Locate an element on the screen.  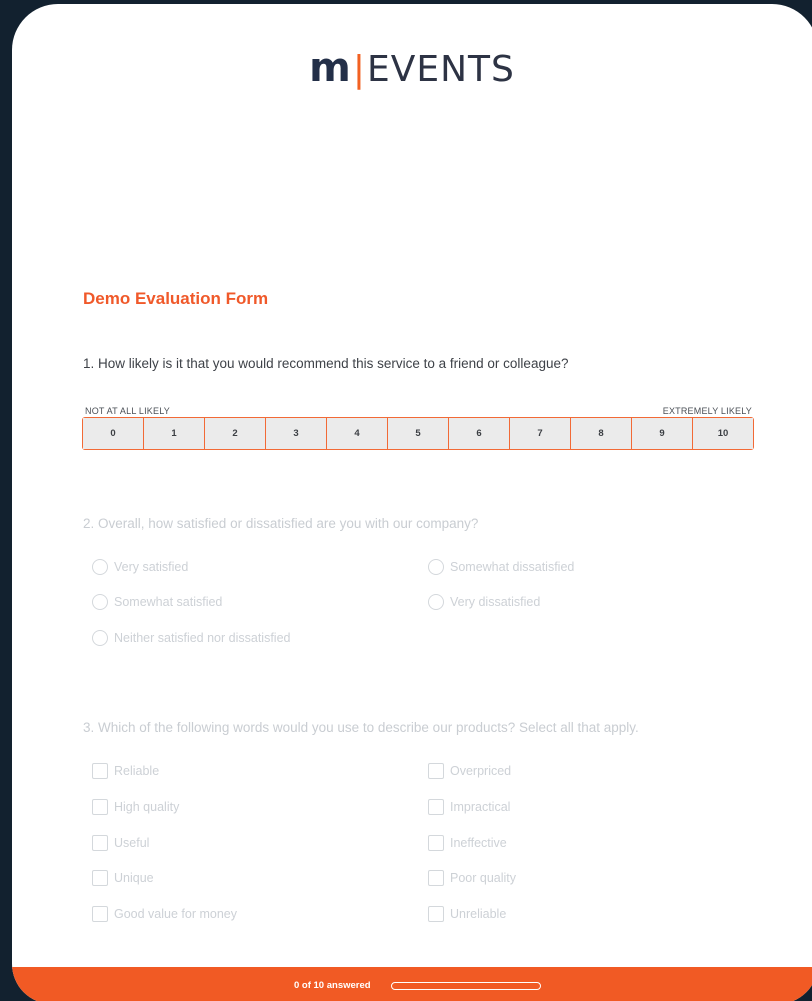
nps-option-3: 3 is located at coordinates (296, 433).